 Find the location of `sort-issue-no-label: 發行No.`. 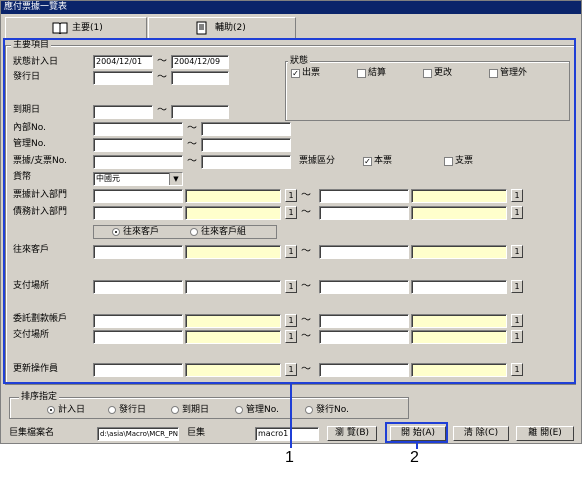

sort-issue-no-label: 發行No. is located at coordinates (332, 410).